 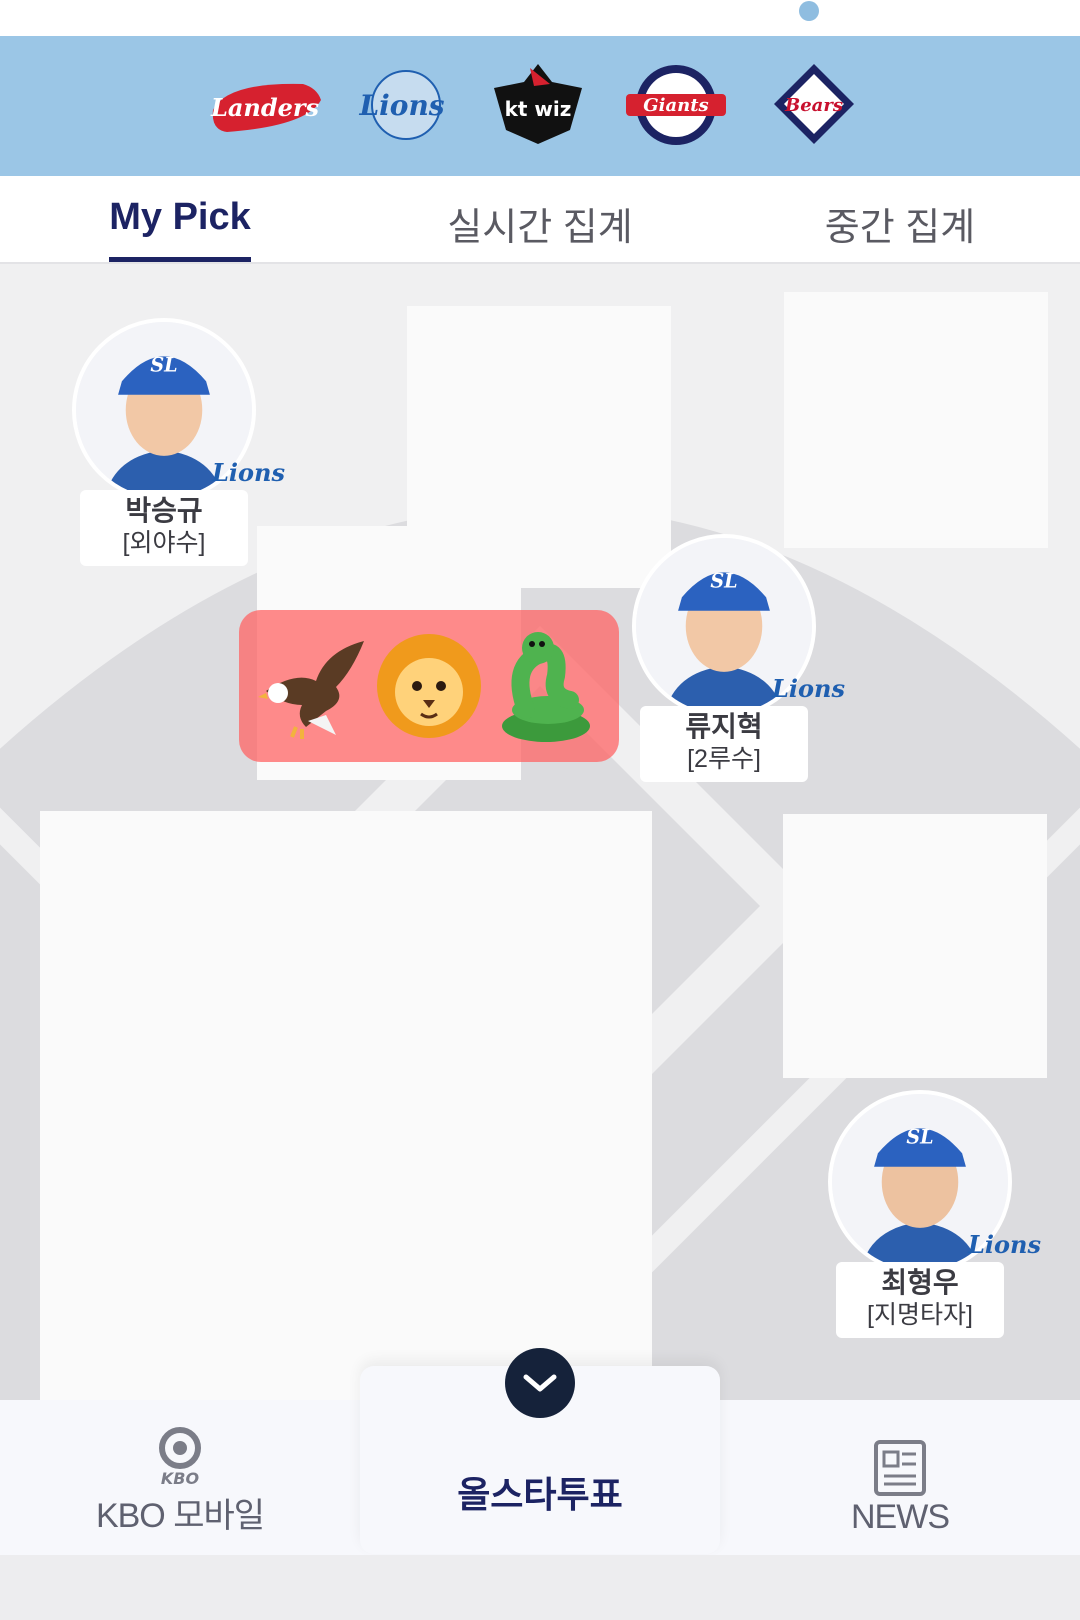 I want to click on tab-bar: My Pick 실시간 집계 중간 집계, so click(x=540, y=220).